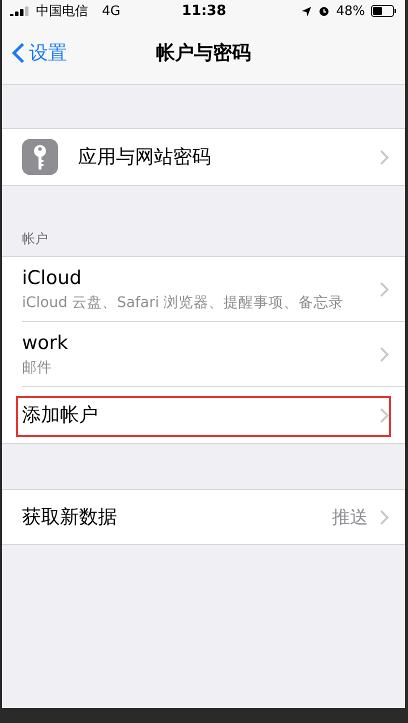  I want to click on back-chevron-icon, so click(18, 53).